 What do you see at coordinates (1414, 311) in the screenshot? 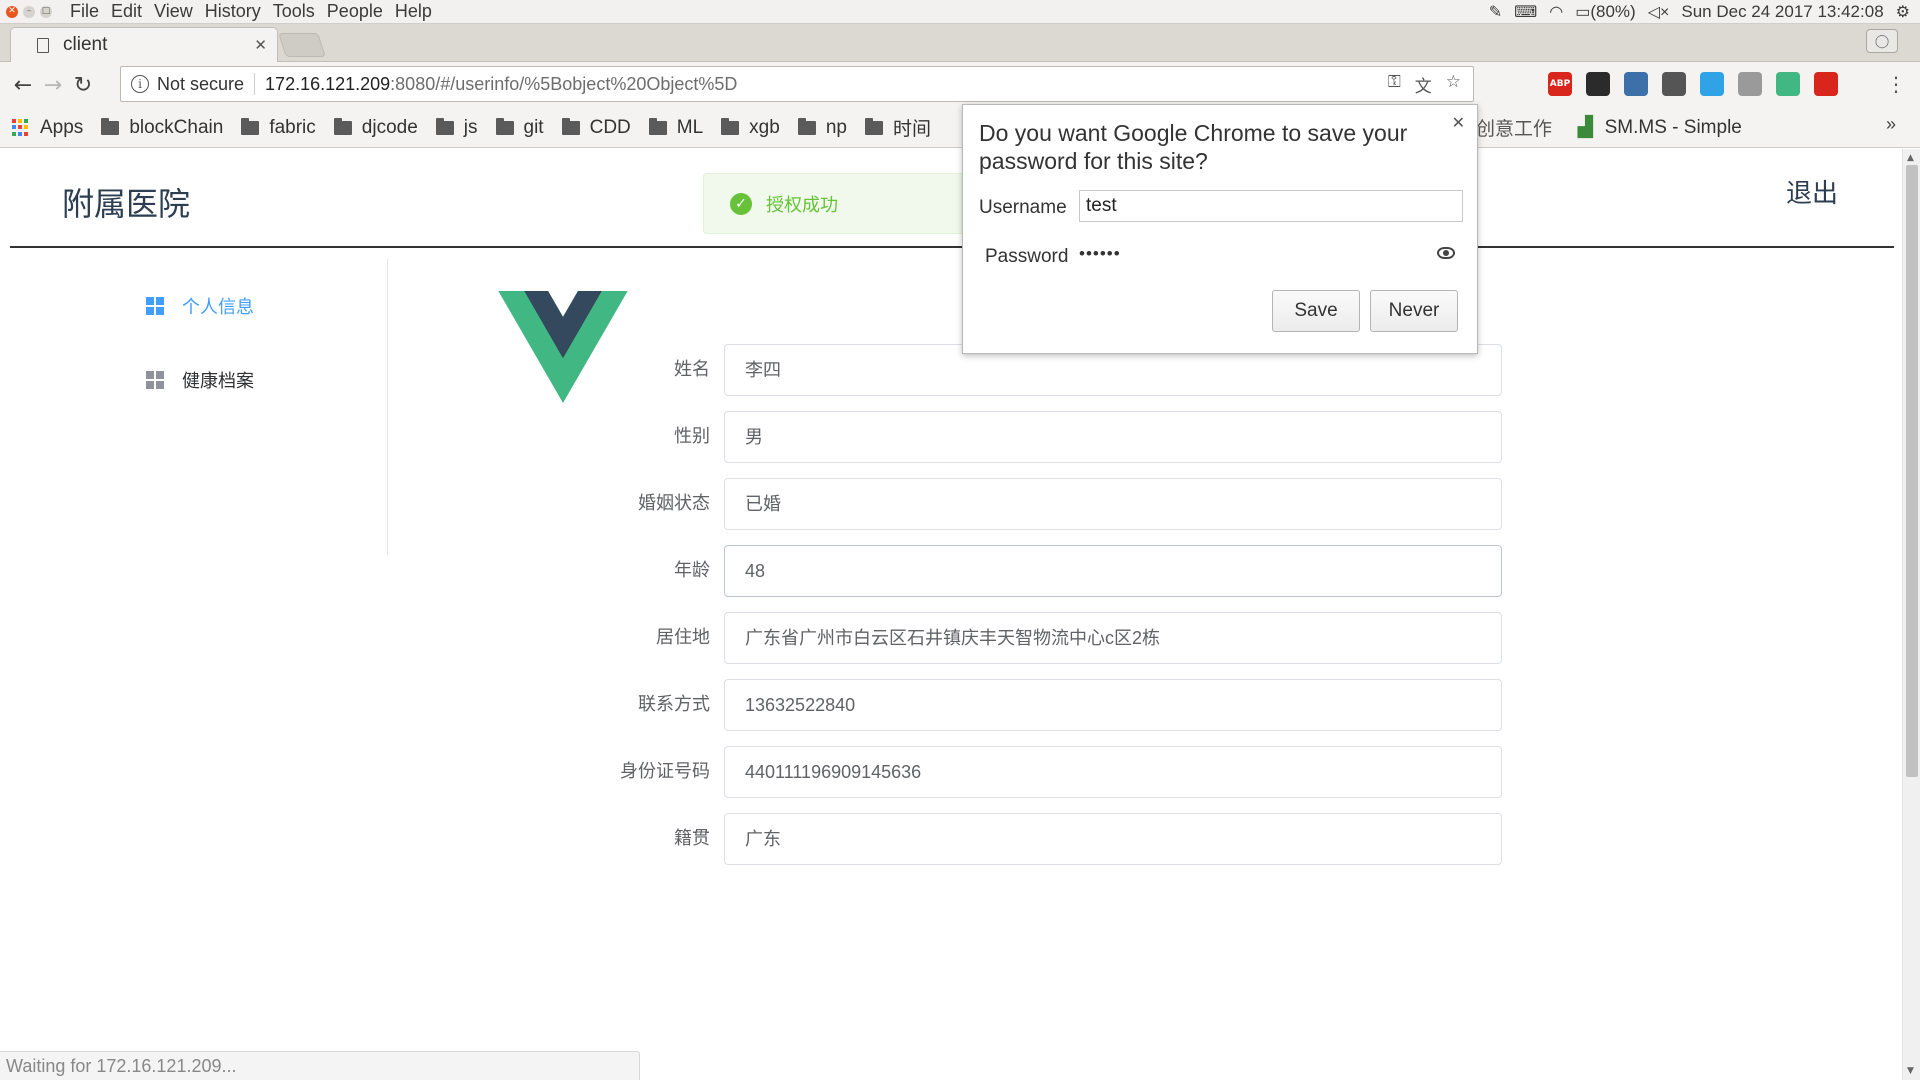
I see `never-button: Never` at bounding box center [1414, 311].